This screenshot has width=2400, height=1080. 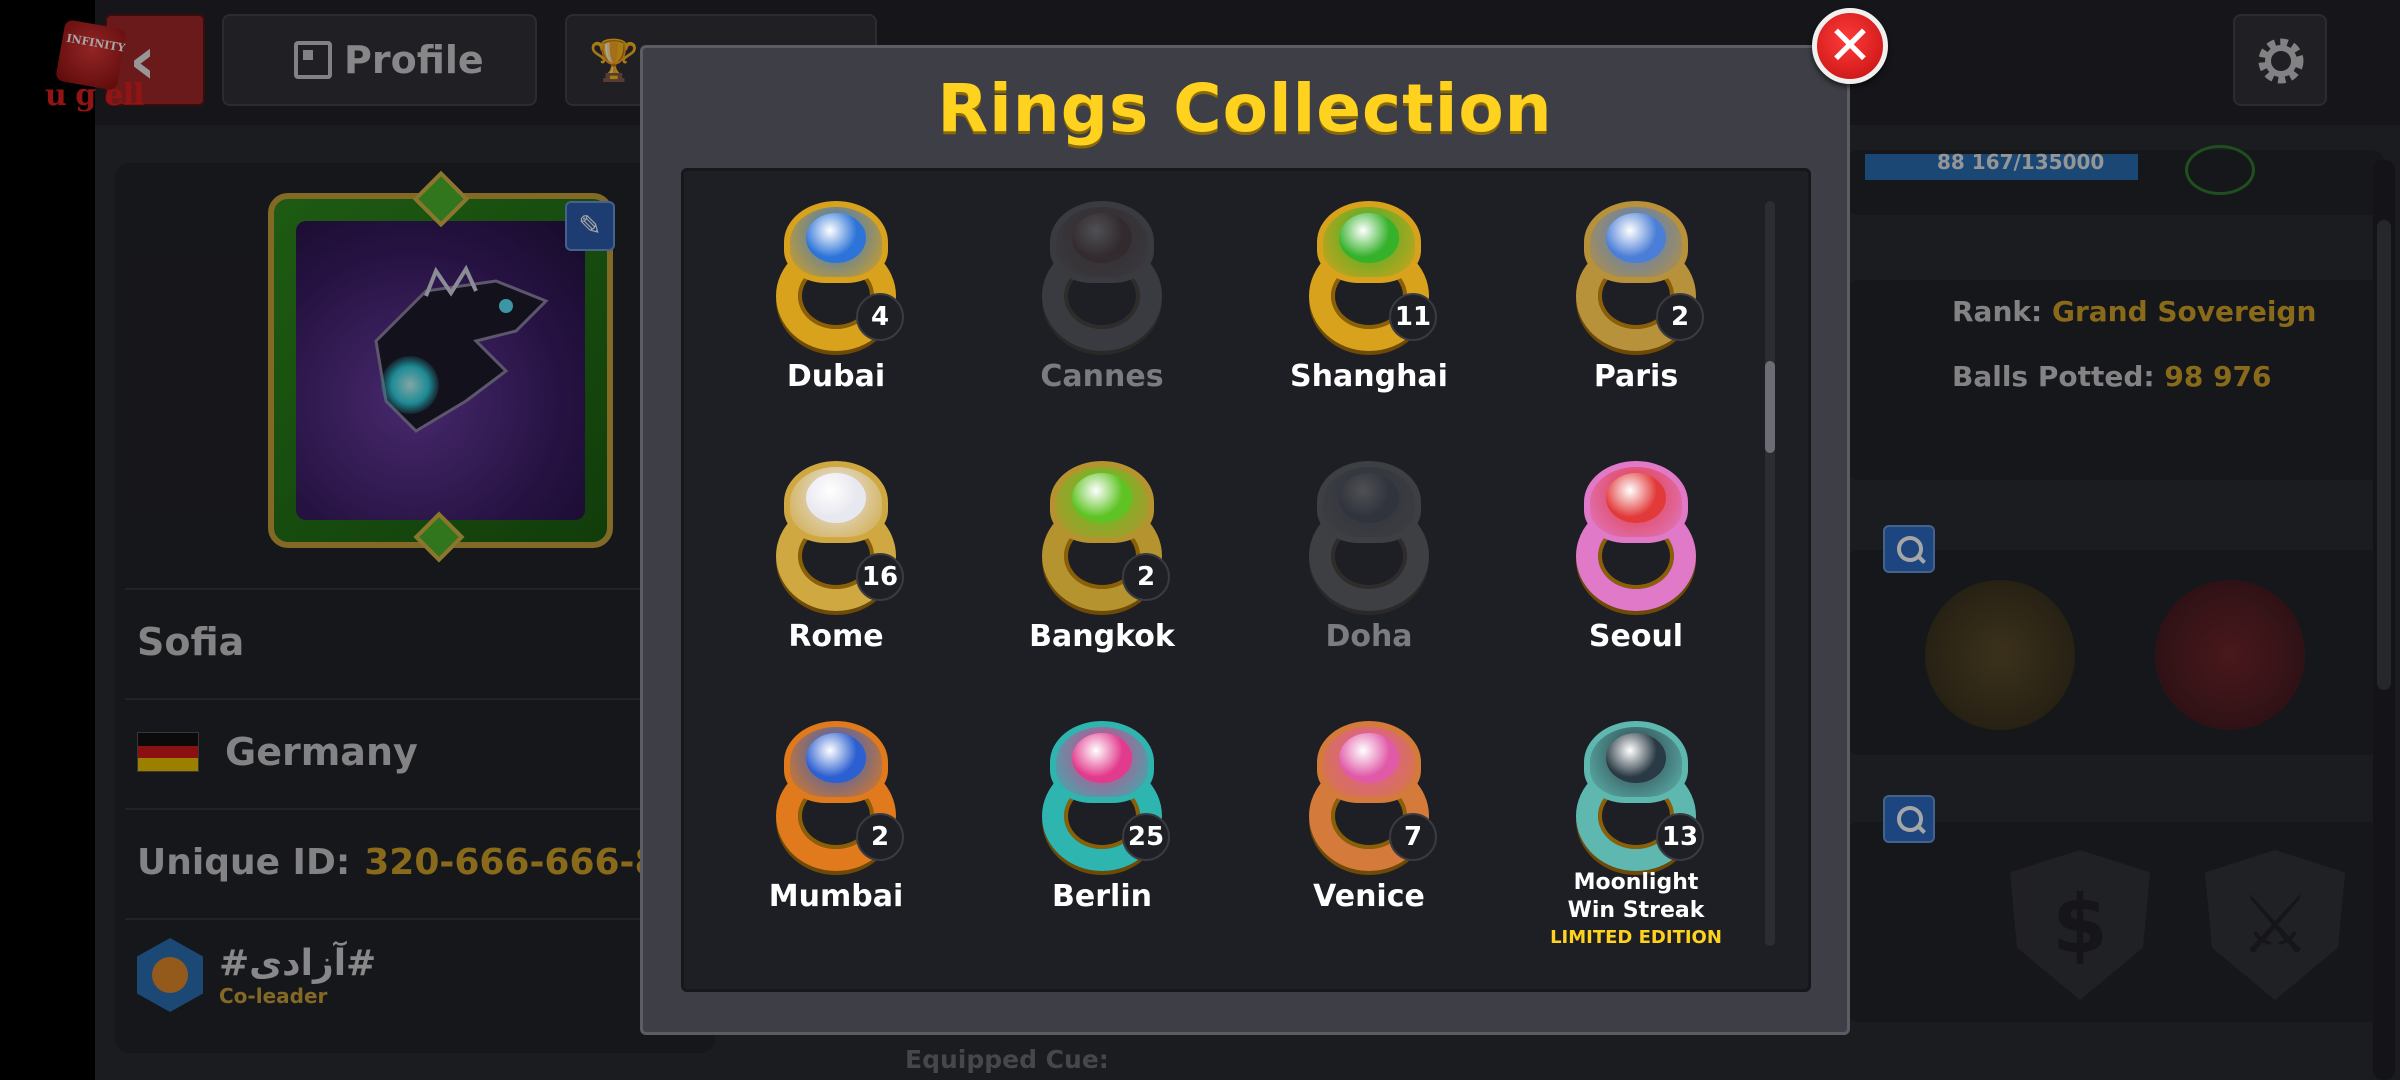 What do you see at coordinates (1102, 896) in the screenshot?
I see `ring-name: Berlin` at bounding box center [1102, 896].